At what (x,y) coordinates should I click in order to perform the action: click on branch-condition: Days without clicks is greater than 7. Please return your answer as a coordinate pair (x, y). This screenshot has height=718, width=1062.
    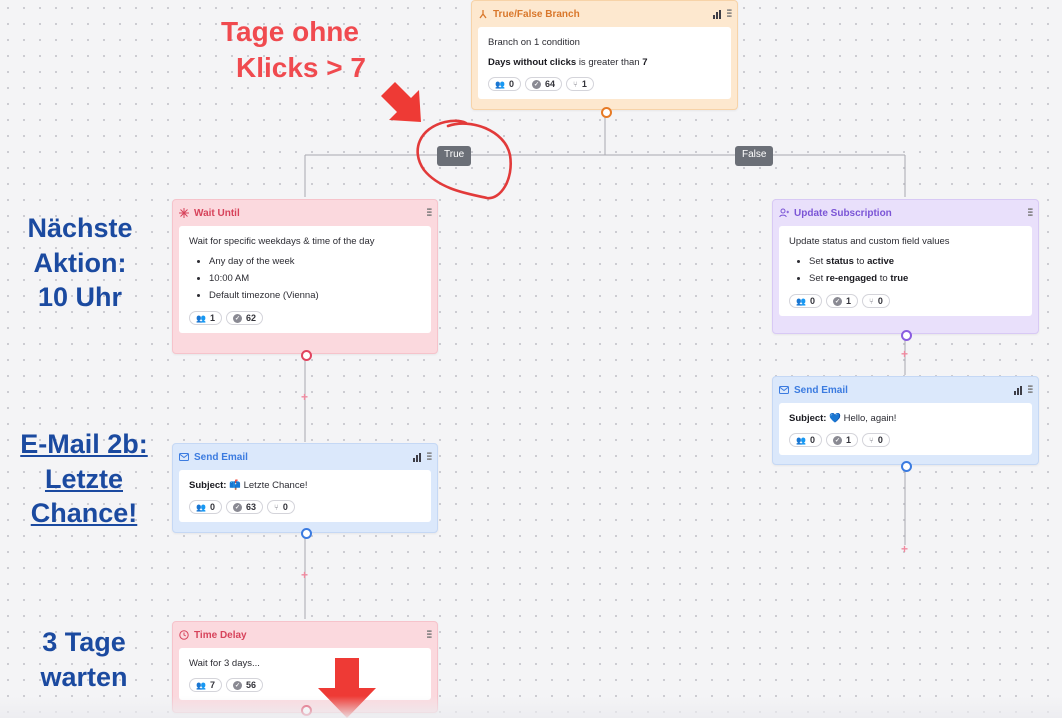
    Looking at the image, I should click on (568, 62).